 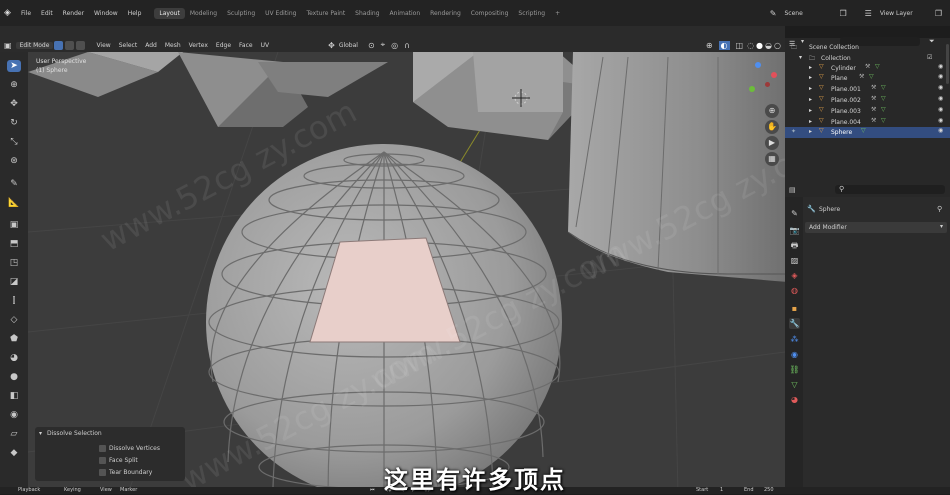 I want to click on add-cube-tool-icon: ▣, so click(x=14, y=225).